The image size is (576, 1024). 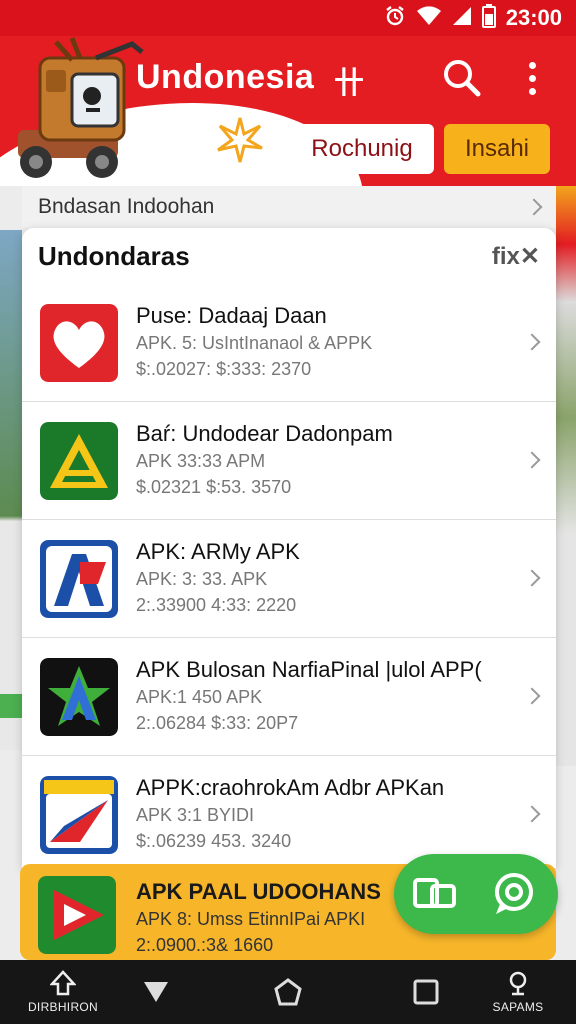 I want to click on back-triangle-icon, so click(x=156, y=992).